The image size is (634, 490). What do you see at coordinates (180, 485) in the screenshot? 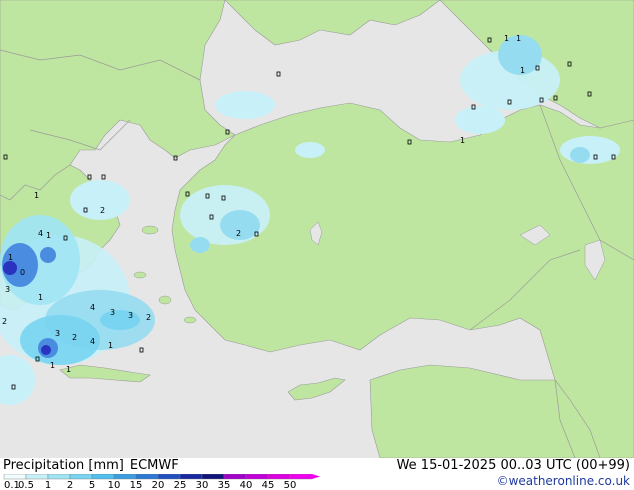
I see `legend-value: 25` at bounding box center [180, 485].